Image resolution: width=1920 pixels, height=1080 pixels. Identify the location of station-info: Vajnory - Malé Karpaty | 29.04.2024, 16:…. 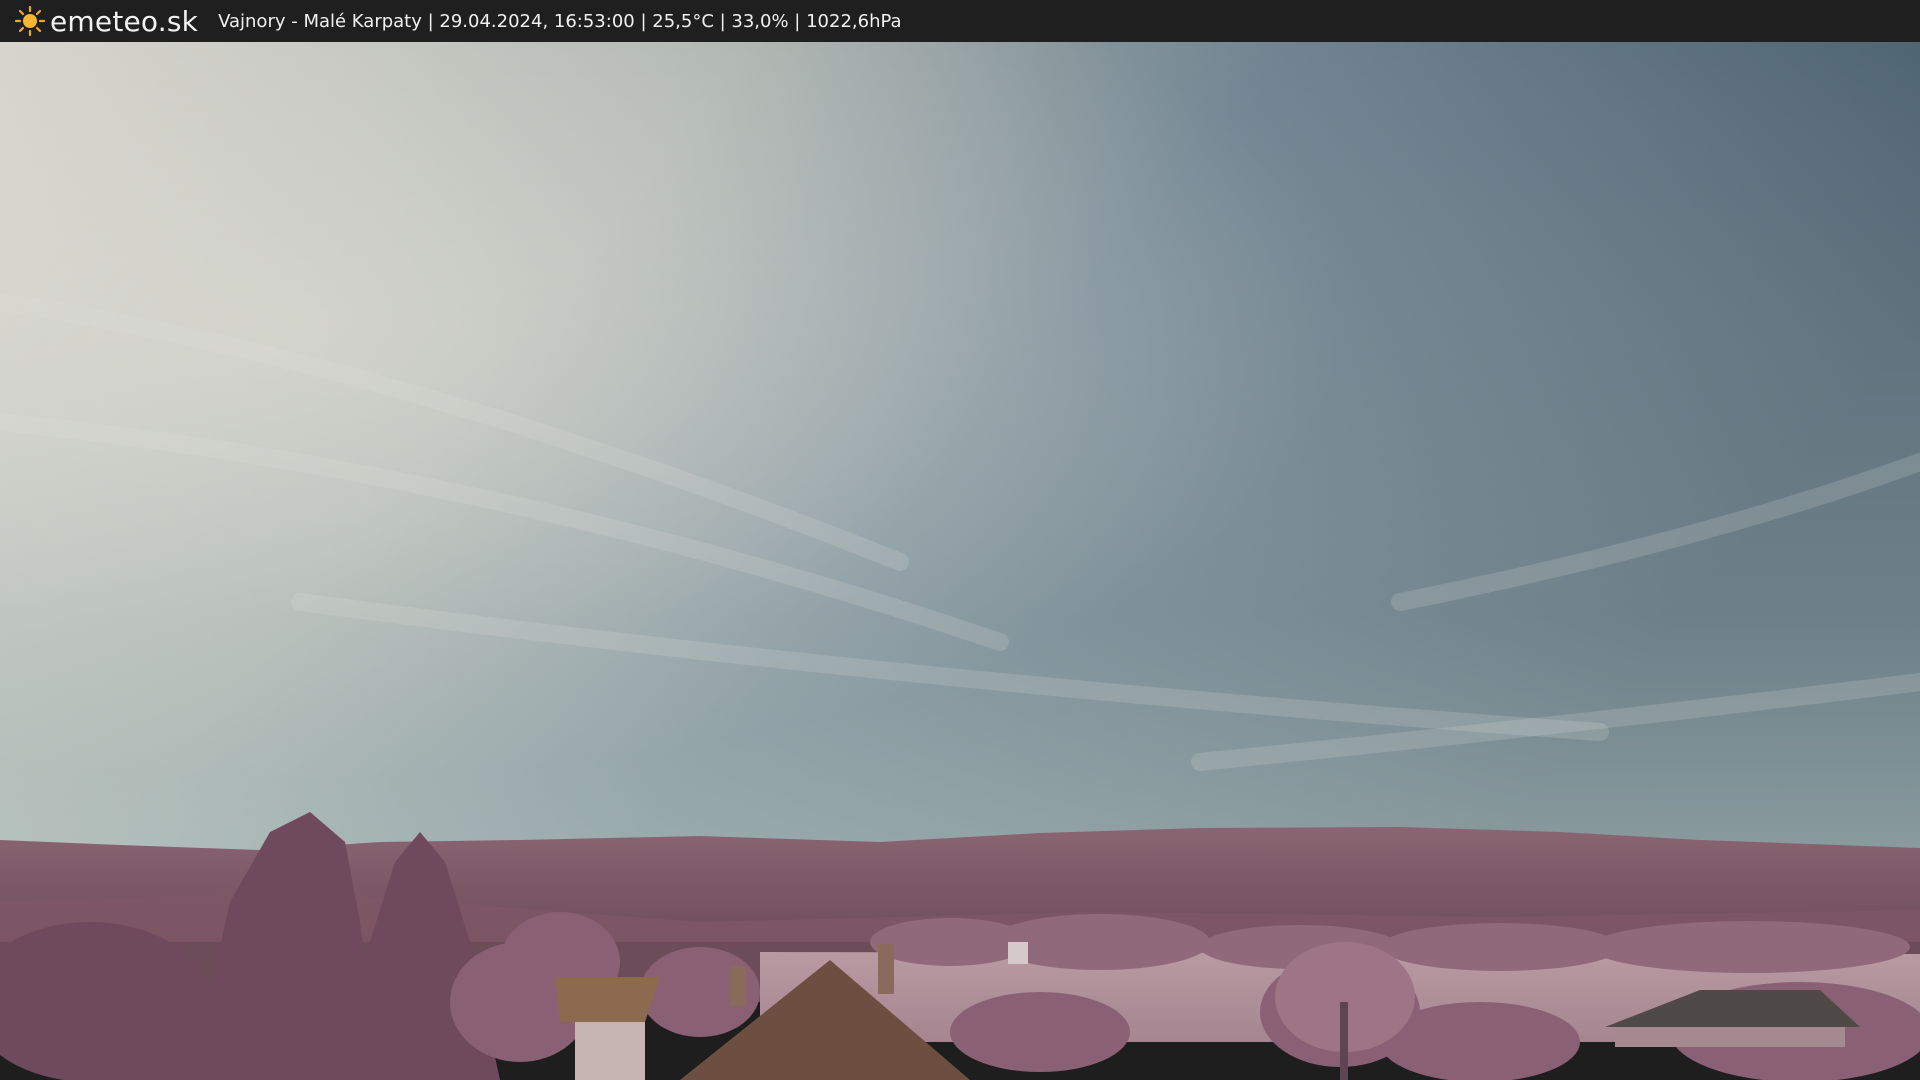
(560, 21).